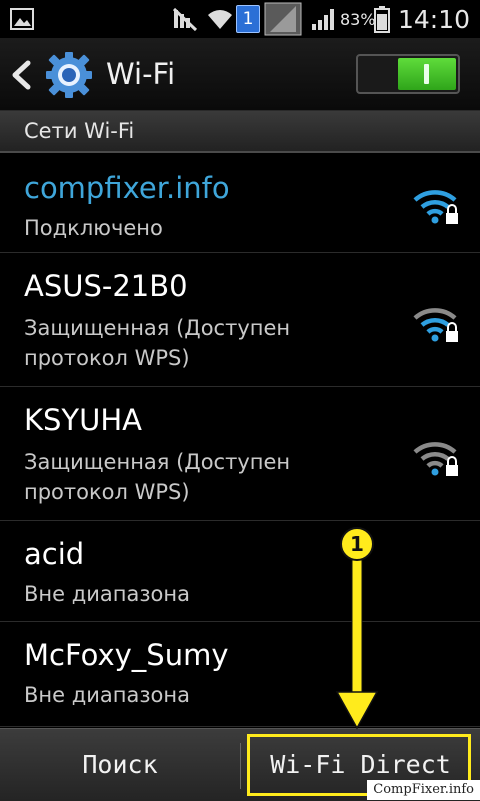  Describe the element at coordinates (357, 645) in the screenshot. I see `arrow-down-icon` at that location.